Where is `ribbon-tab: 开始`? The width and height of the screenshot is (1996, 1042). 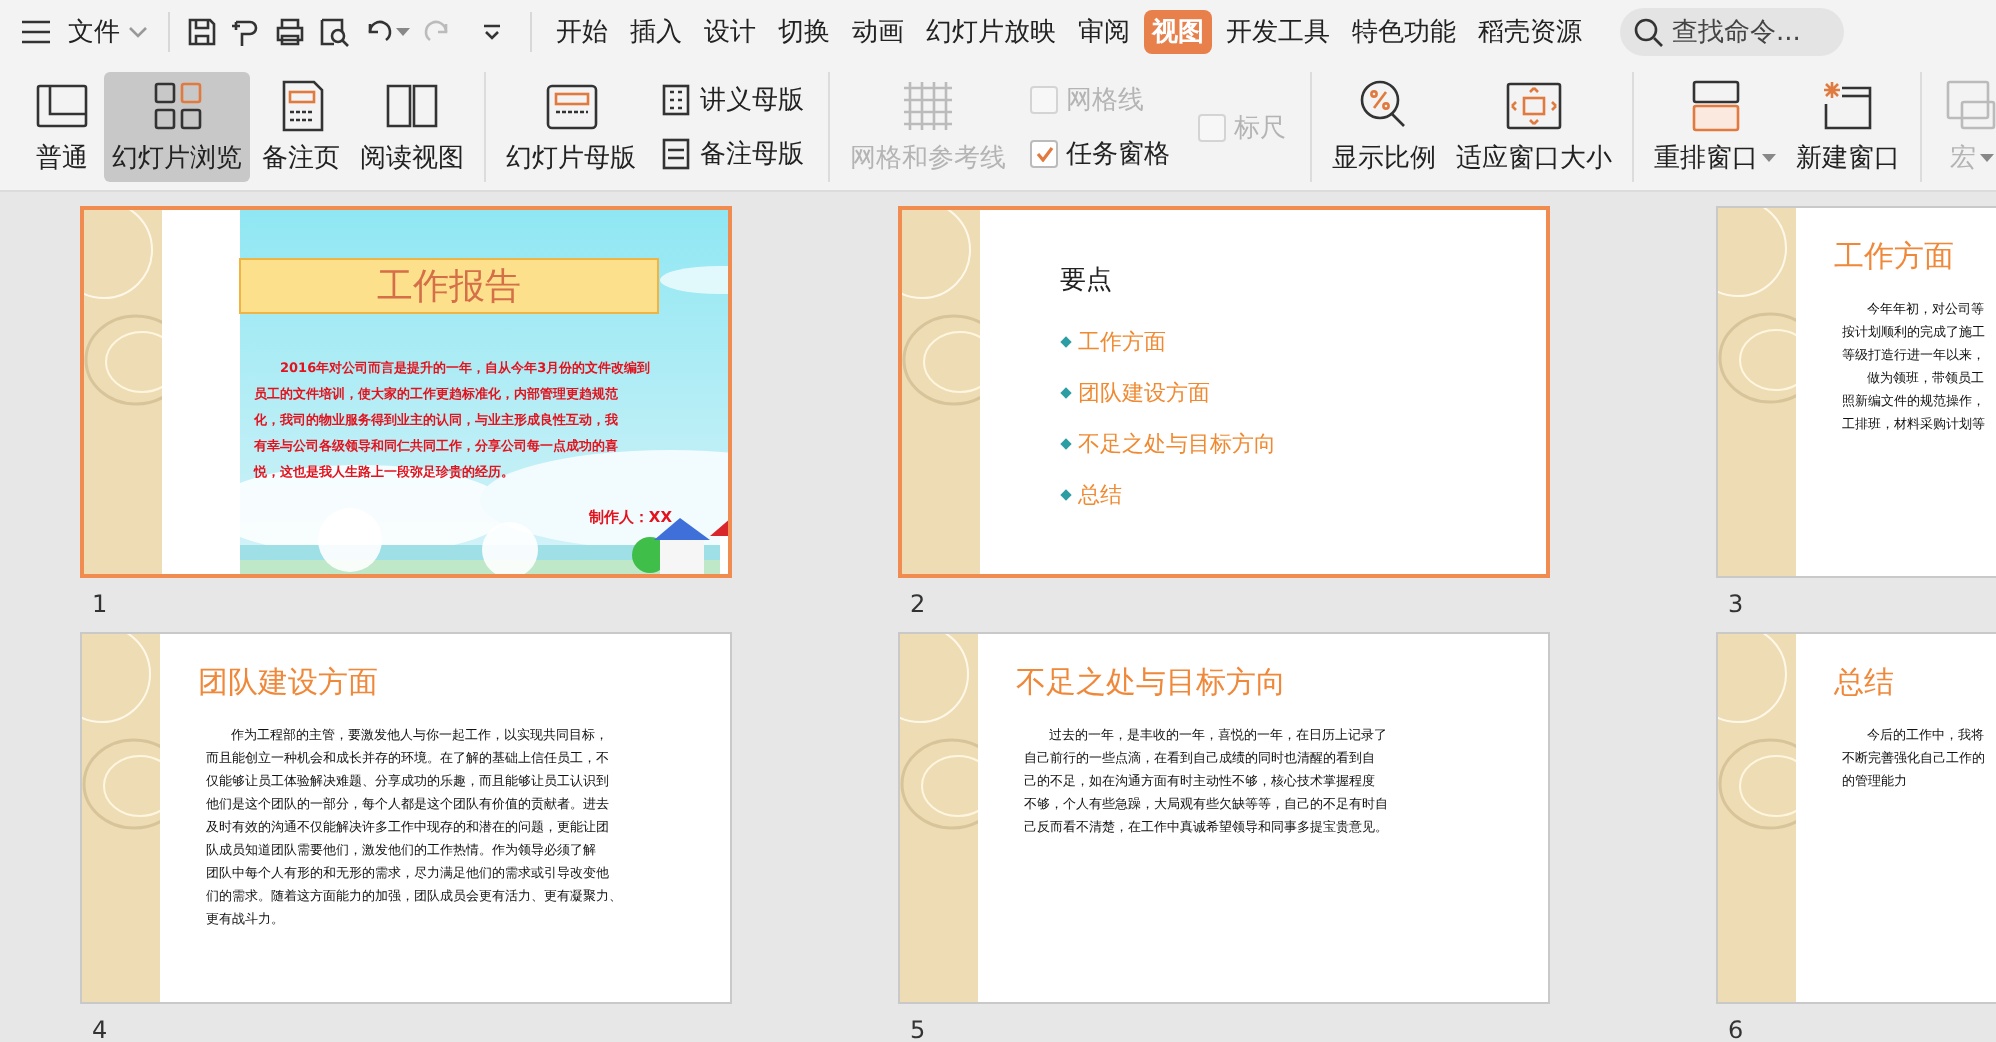 ribbon-tab: 开始 is located at coordinates (582, 32).